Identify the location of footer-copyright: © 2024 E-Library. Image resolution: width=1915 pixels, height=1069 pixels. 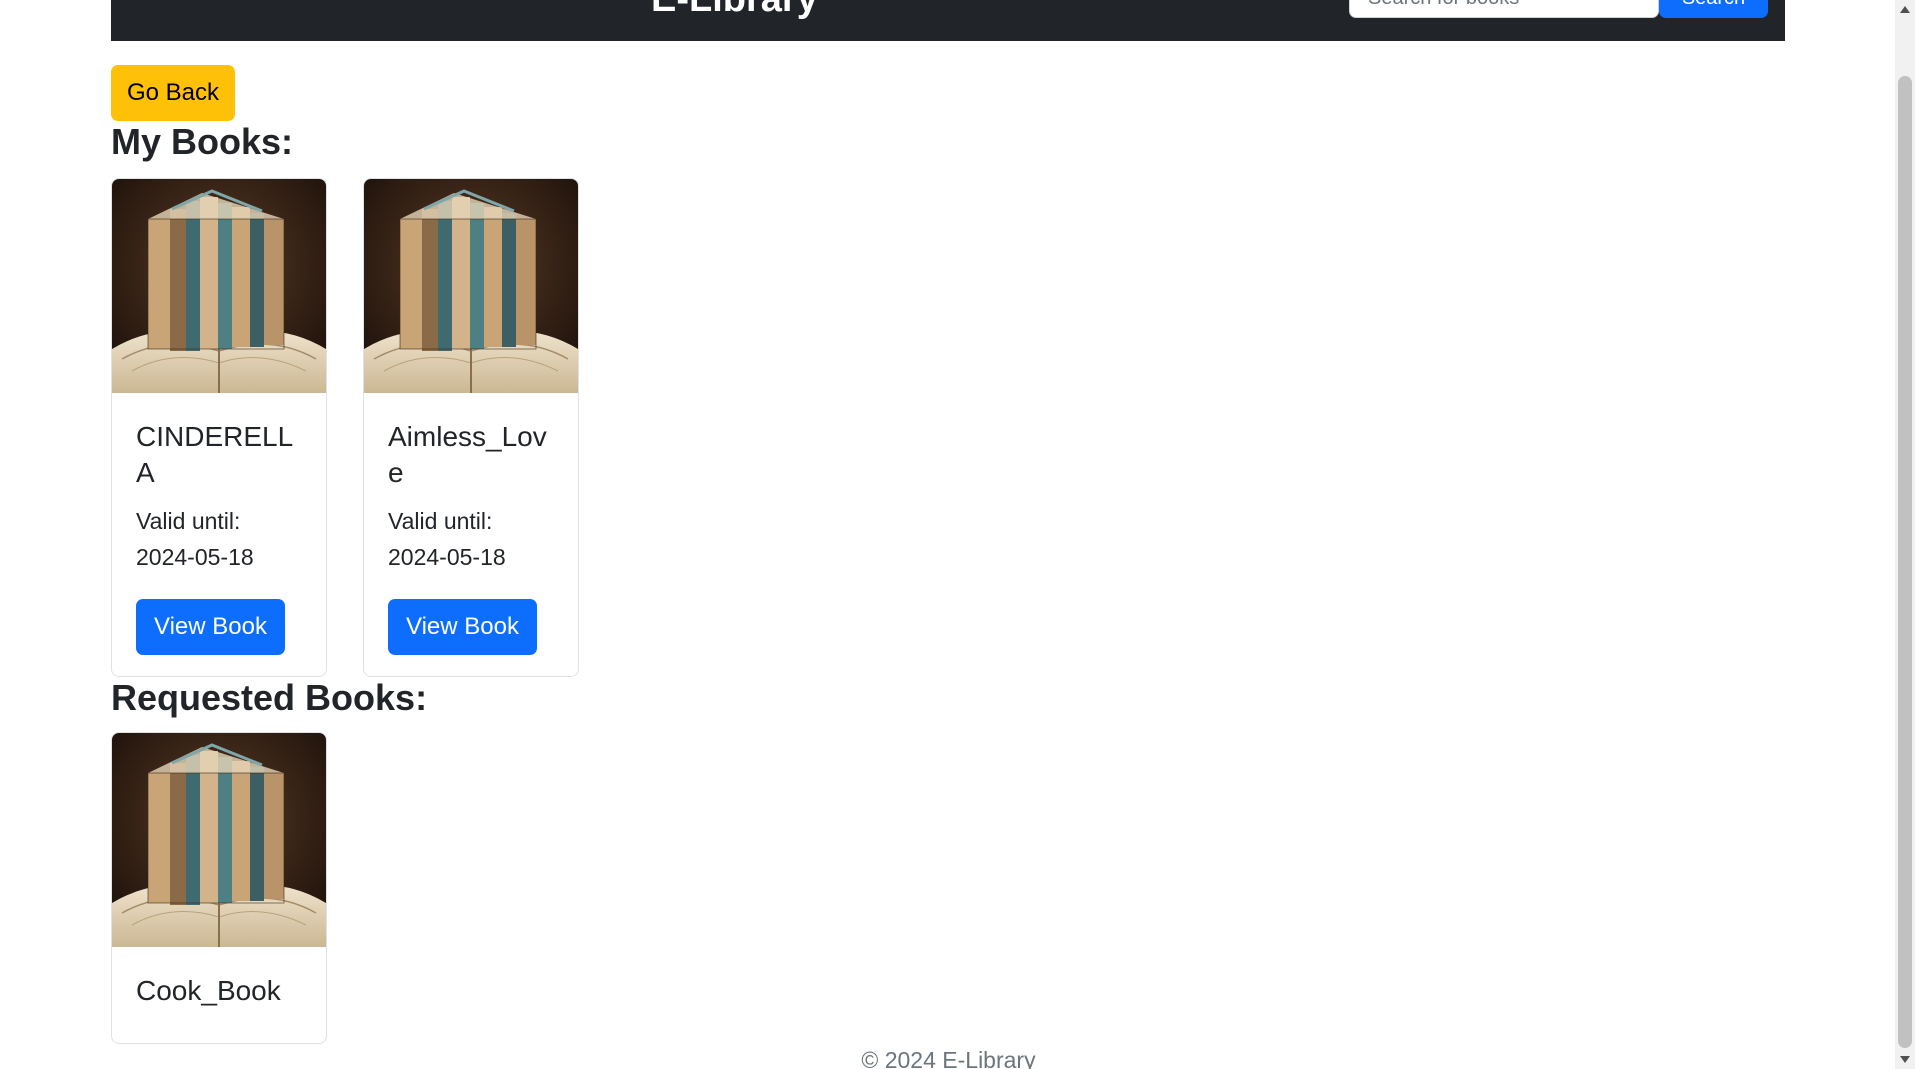
(948, 1058).